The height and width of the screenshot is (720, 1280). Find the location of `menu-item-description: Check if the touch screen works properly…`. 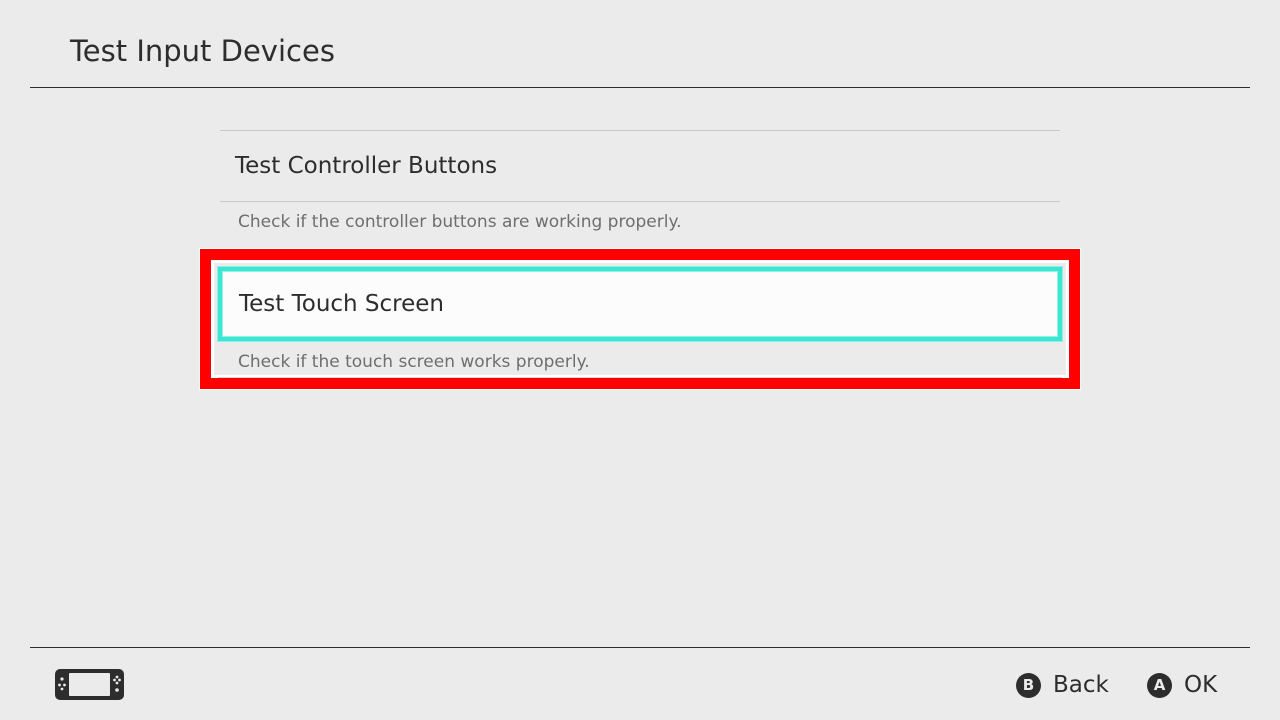

menu-item-description: Check if the touch screen works properly… is located at coordinates (414, 362).